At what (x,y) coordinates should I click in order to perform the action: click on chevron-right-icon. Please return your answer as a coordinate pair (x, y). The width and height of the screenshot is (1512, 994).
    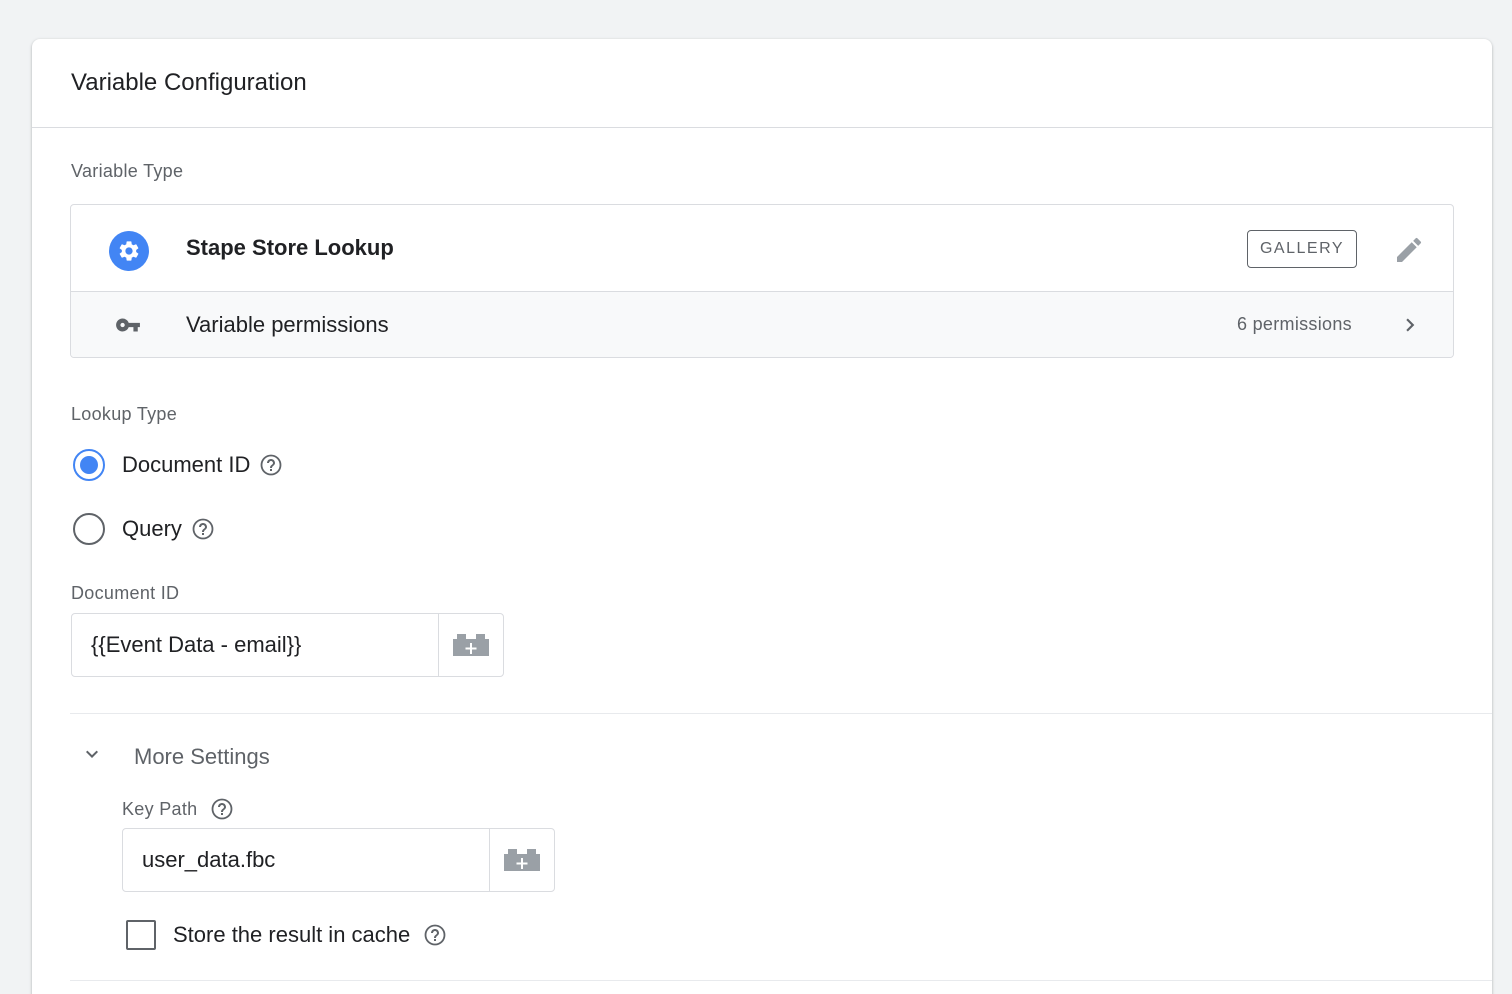
    Looking at the image, I should click on (1410, 327).